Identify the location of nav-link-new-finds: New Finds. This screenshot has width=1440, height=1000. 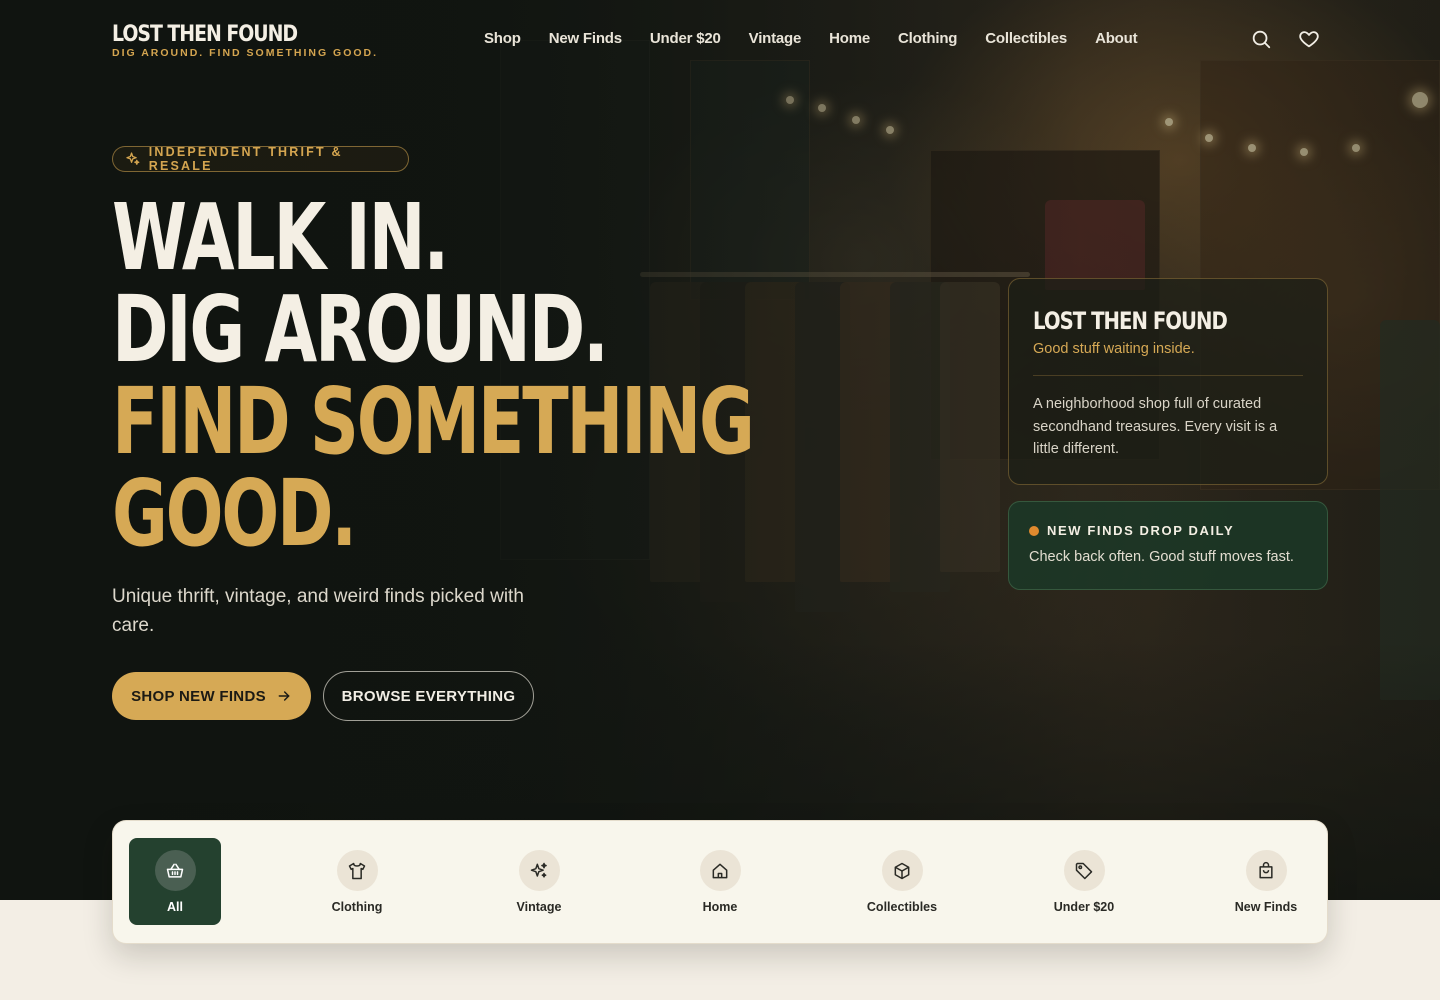
(585, 38).